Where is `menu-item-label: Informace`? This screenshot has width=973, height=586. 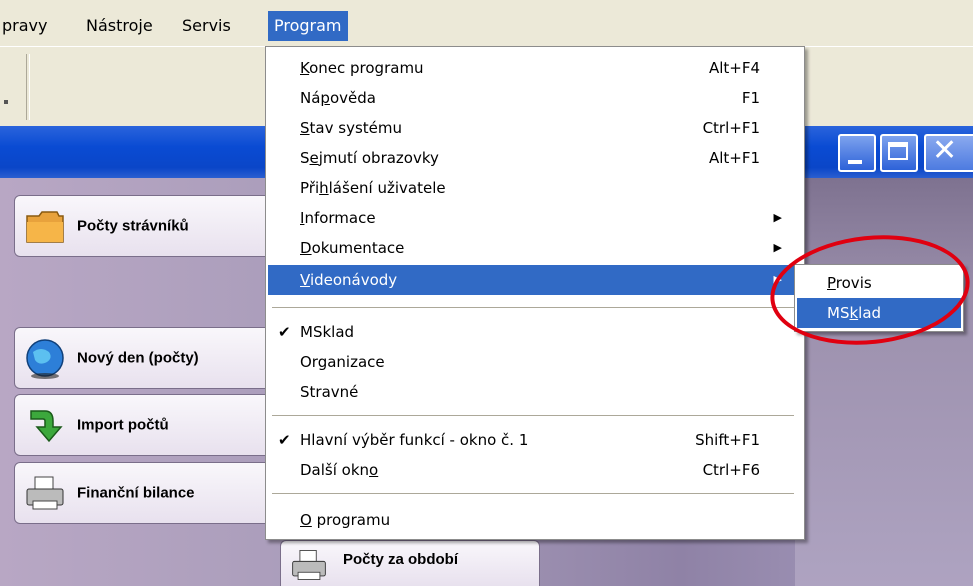
menu-item-label: Informace is located at coordinates (338, 218).